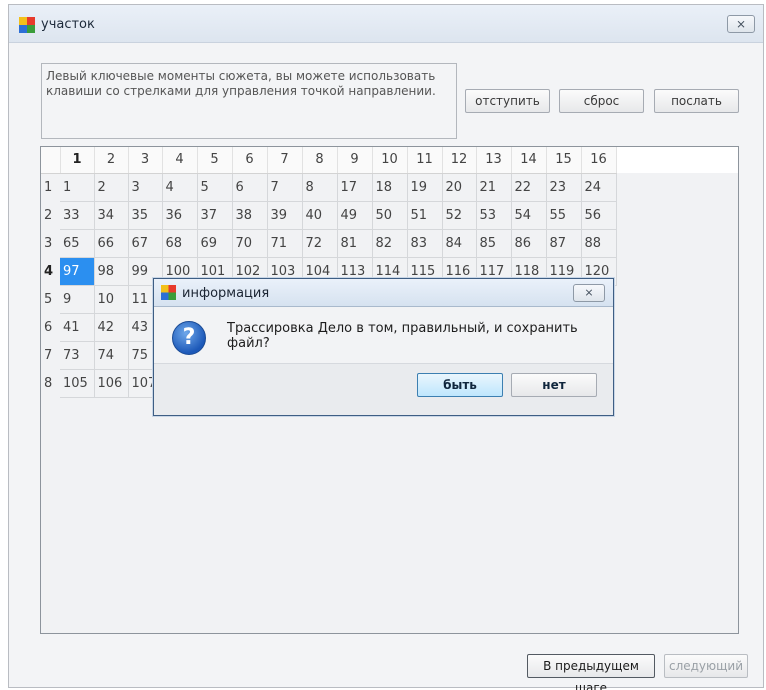  What do you see at coordinates (554, 385) in the screenshot?
I see `no-button: нет` at bounding box center [554, 385].